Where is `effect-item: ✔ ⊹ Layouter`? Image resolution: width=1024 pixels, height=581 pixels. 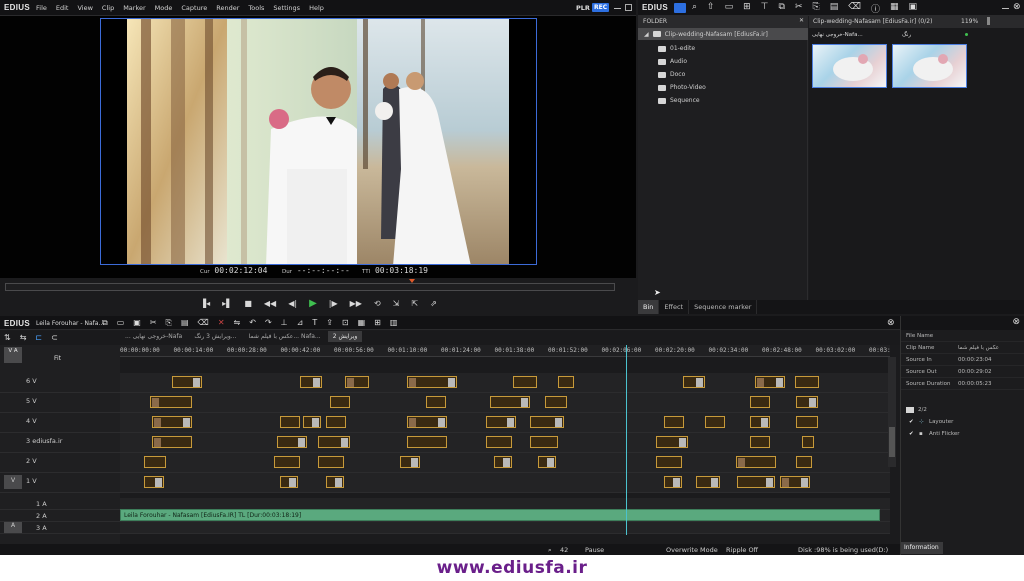 effect-item: ✔ ⊹ Layouter is located at coordinates (962, 422).